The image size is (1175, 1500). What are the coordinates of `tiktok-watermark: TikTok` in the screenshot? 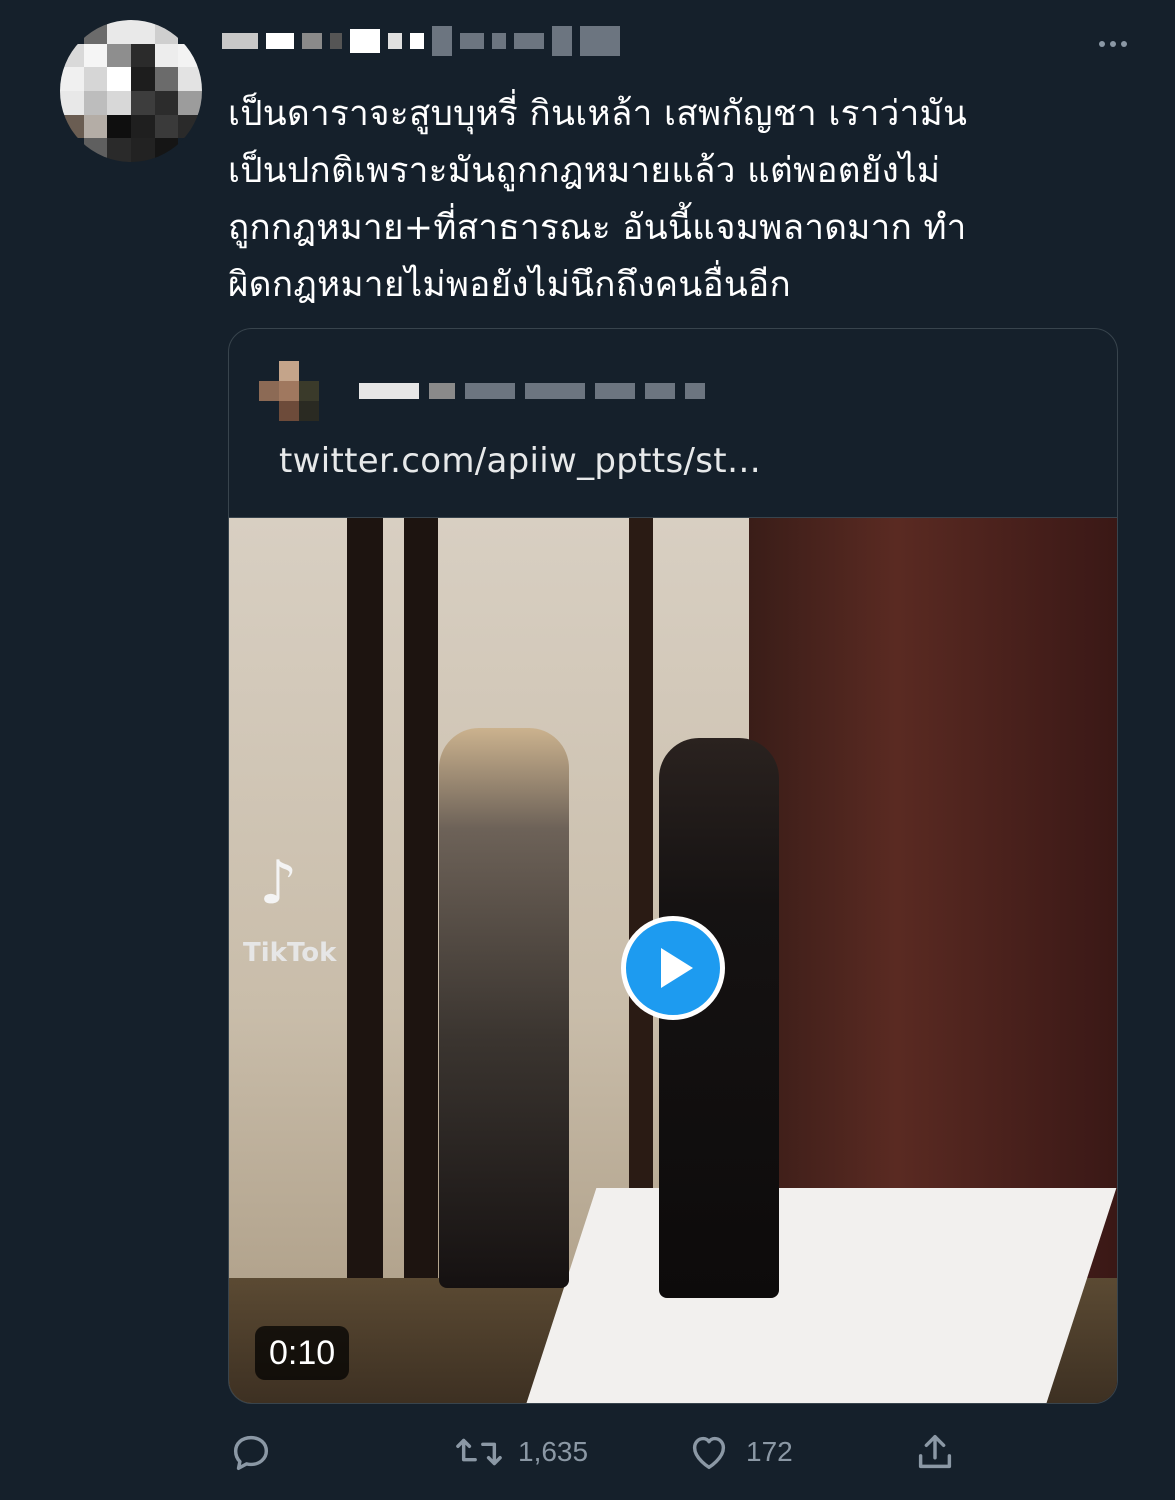 It's located at (290, 953).